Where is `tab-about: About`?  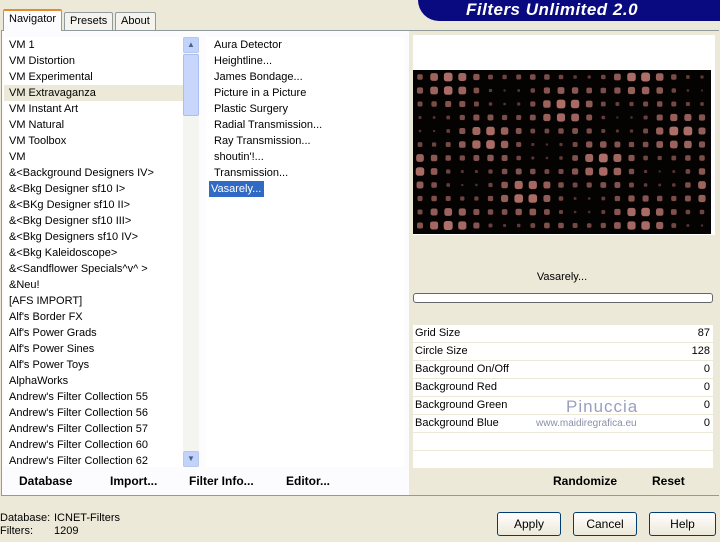
tab-about: About is located at coordinates (135, 21).